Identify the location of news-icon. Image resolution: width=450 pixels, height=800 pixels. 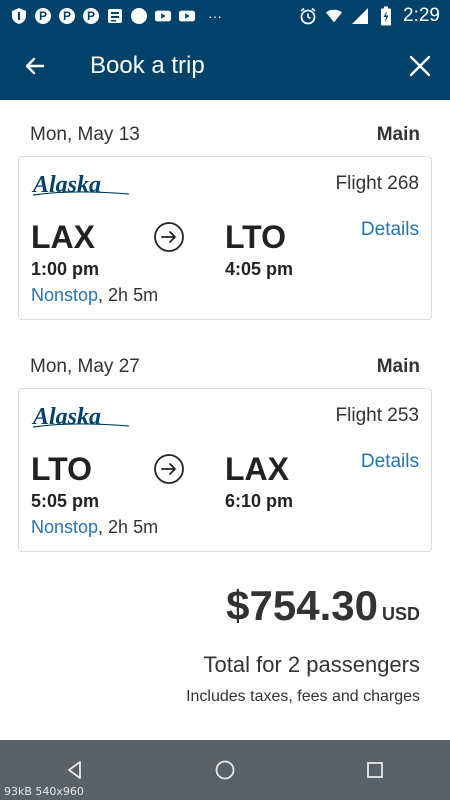
(115, 16).